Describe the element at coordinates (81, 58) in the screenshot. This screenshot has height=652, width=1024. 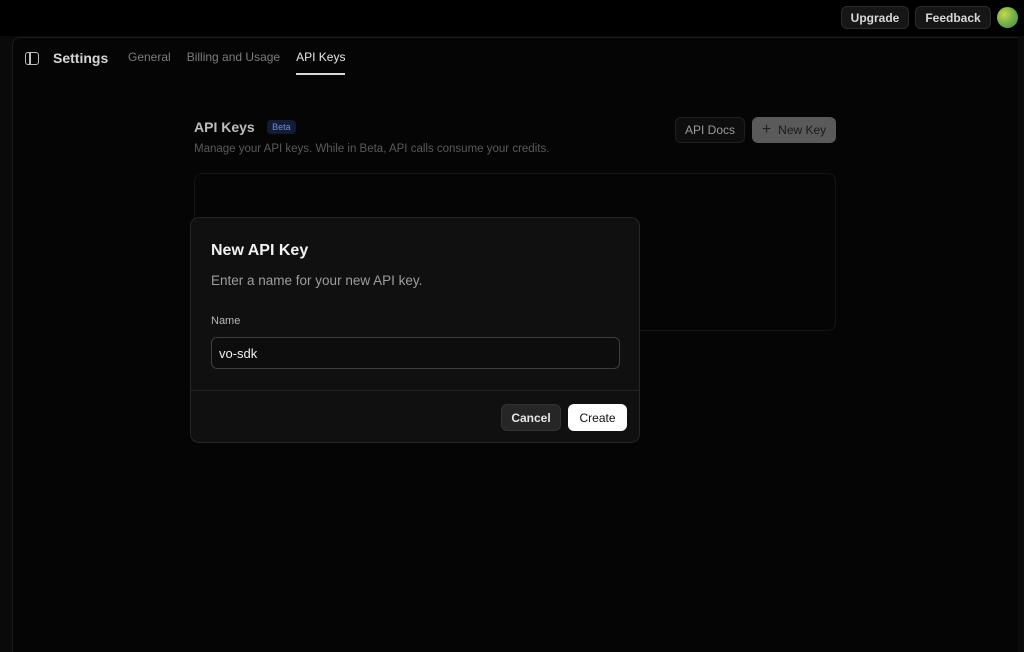
I see `page-title: Settings` at that location.